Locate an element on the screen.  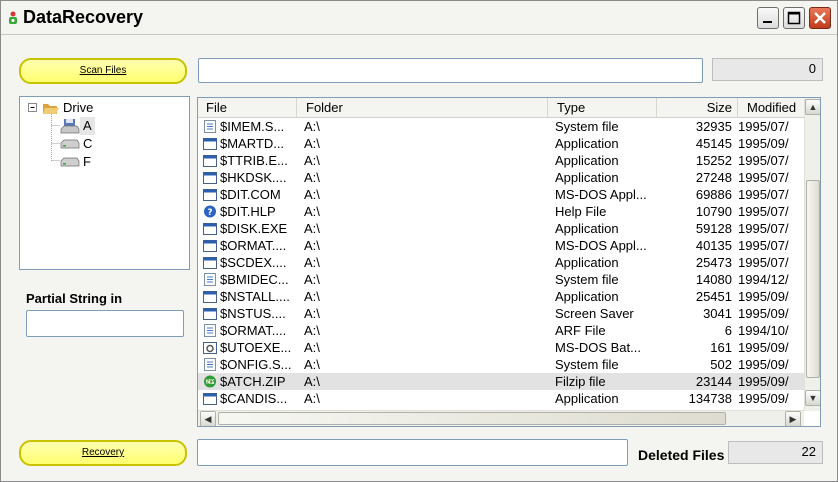
tree-item-c-label: C is located at coordinates (88, 143).